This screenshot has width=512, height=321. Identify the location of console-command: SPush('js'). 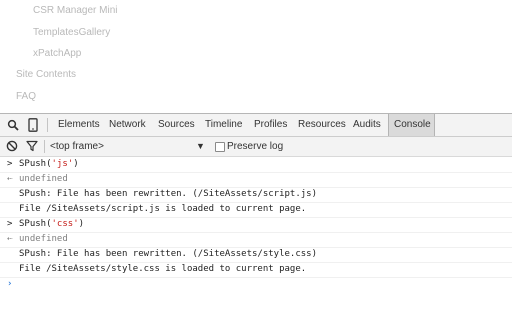
(49, 164).